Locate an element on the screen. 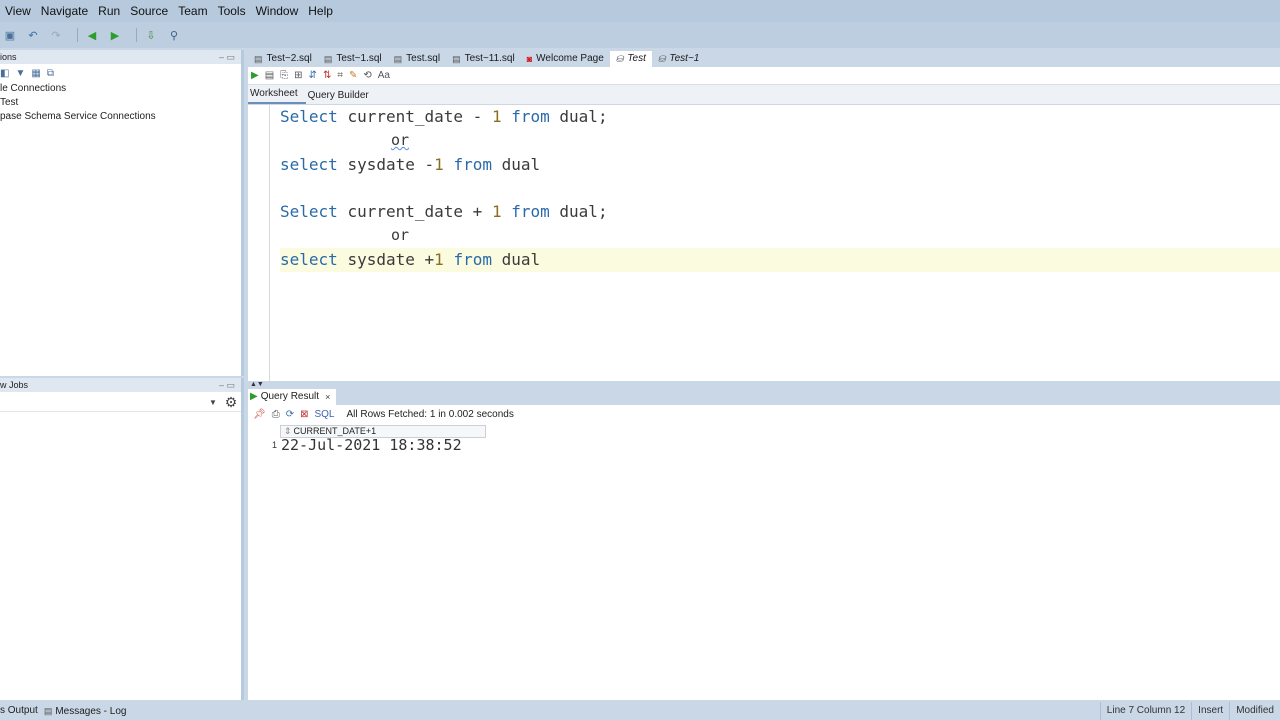 This screenshot has height=720, width=1280. clear-icon: ✎ is located at coordinates (353, 75).